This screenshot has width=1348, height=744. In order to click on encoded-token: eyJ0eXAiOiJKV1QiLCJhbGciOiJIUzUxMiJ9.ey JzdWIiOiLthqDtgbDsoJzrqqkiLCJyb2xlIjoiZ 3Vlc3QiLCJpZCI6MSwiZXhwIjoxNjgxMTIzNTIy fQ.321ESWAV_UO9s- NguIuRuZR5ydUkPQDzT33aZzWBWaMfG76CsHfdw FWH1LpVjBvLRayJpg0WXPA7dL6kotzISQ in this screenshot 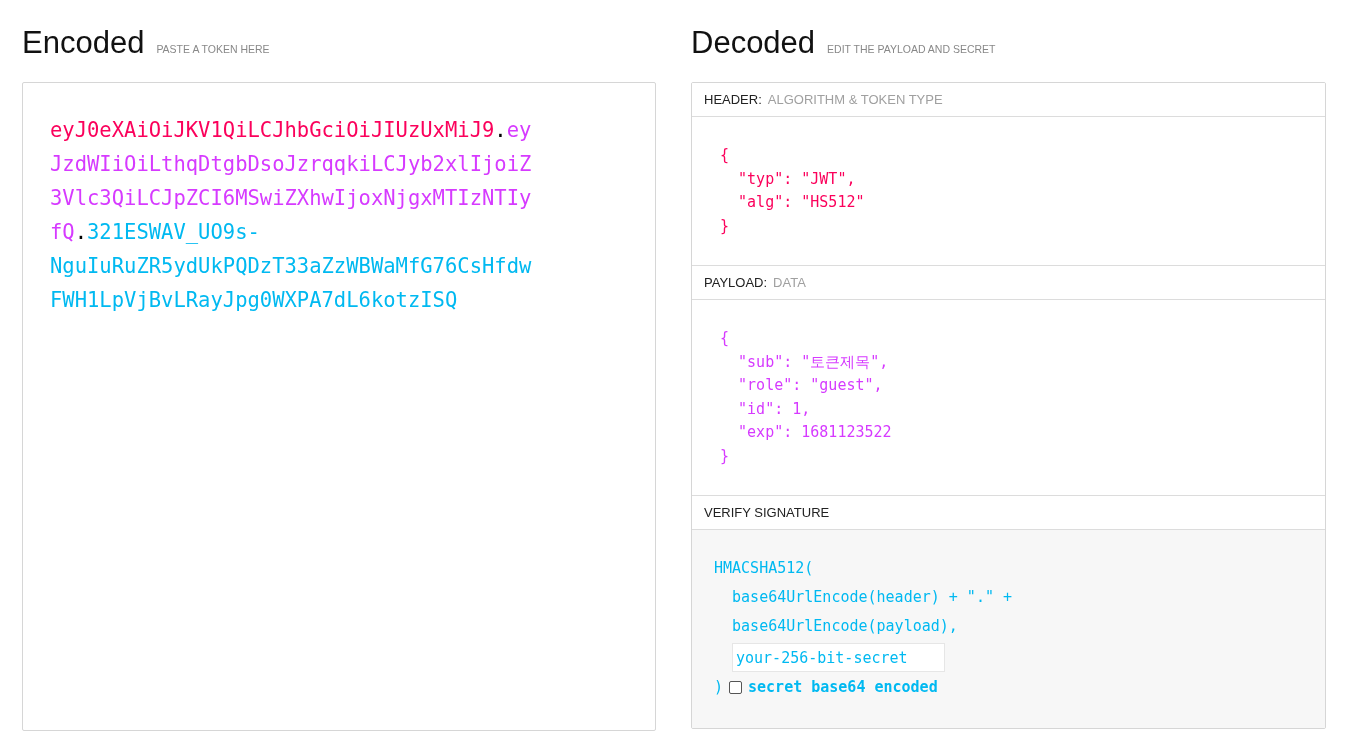, I will do `click(291, 215)`.